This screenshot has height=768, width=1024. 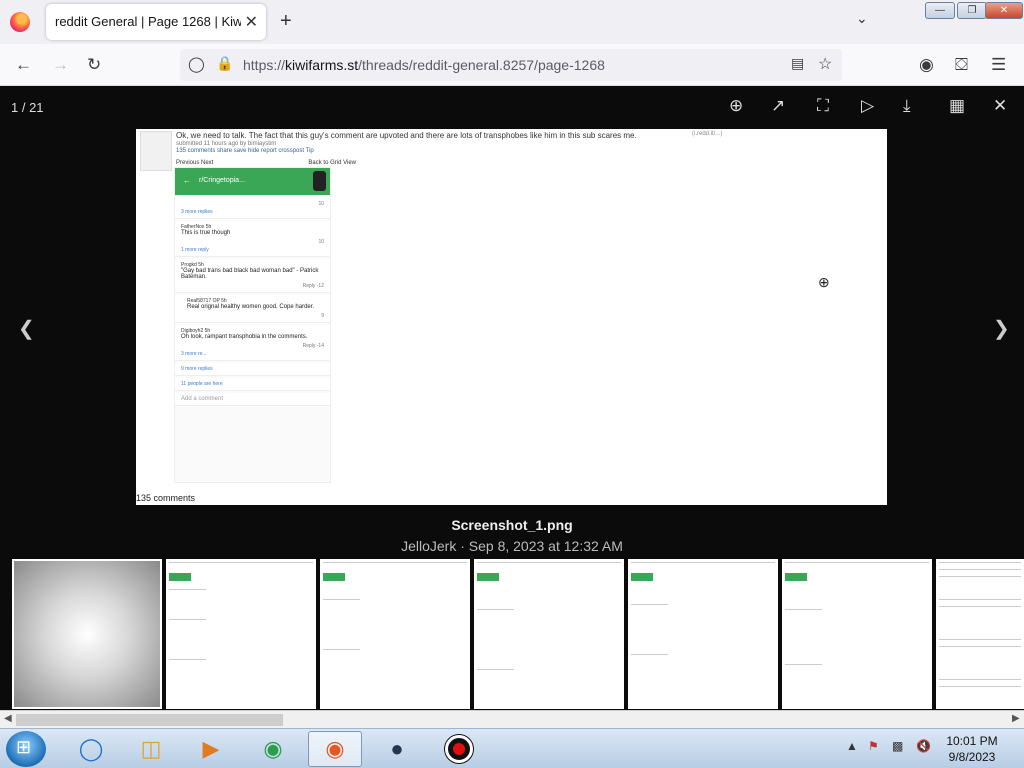 I want to click on window-close-button: ✕, so click(x=1004, y=10).